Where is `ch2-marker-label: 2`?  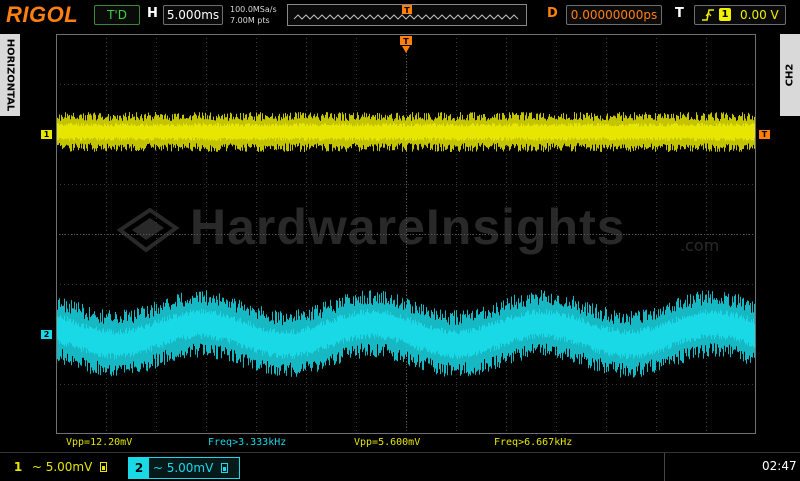 ch2-marker-label: 2 is located at coordinates (46, 334).